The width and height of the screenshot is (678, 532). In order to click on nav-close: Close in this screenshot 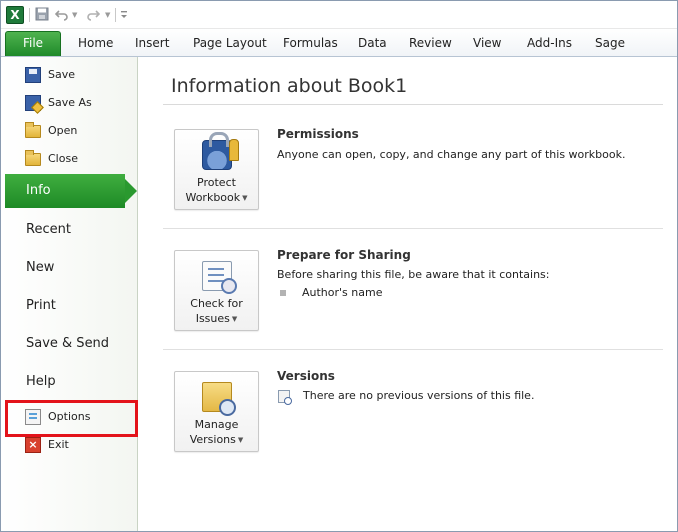, I will do `click(69, 159)`.